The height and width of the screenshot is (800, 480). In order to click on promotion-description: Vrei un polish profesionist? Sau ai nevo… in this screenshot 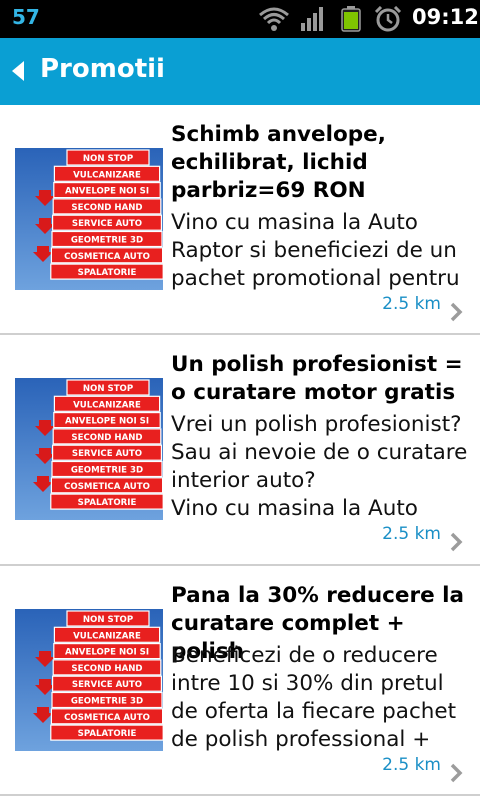, I will do `click(319, 466)`.